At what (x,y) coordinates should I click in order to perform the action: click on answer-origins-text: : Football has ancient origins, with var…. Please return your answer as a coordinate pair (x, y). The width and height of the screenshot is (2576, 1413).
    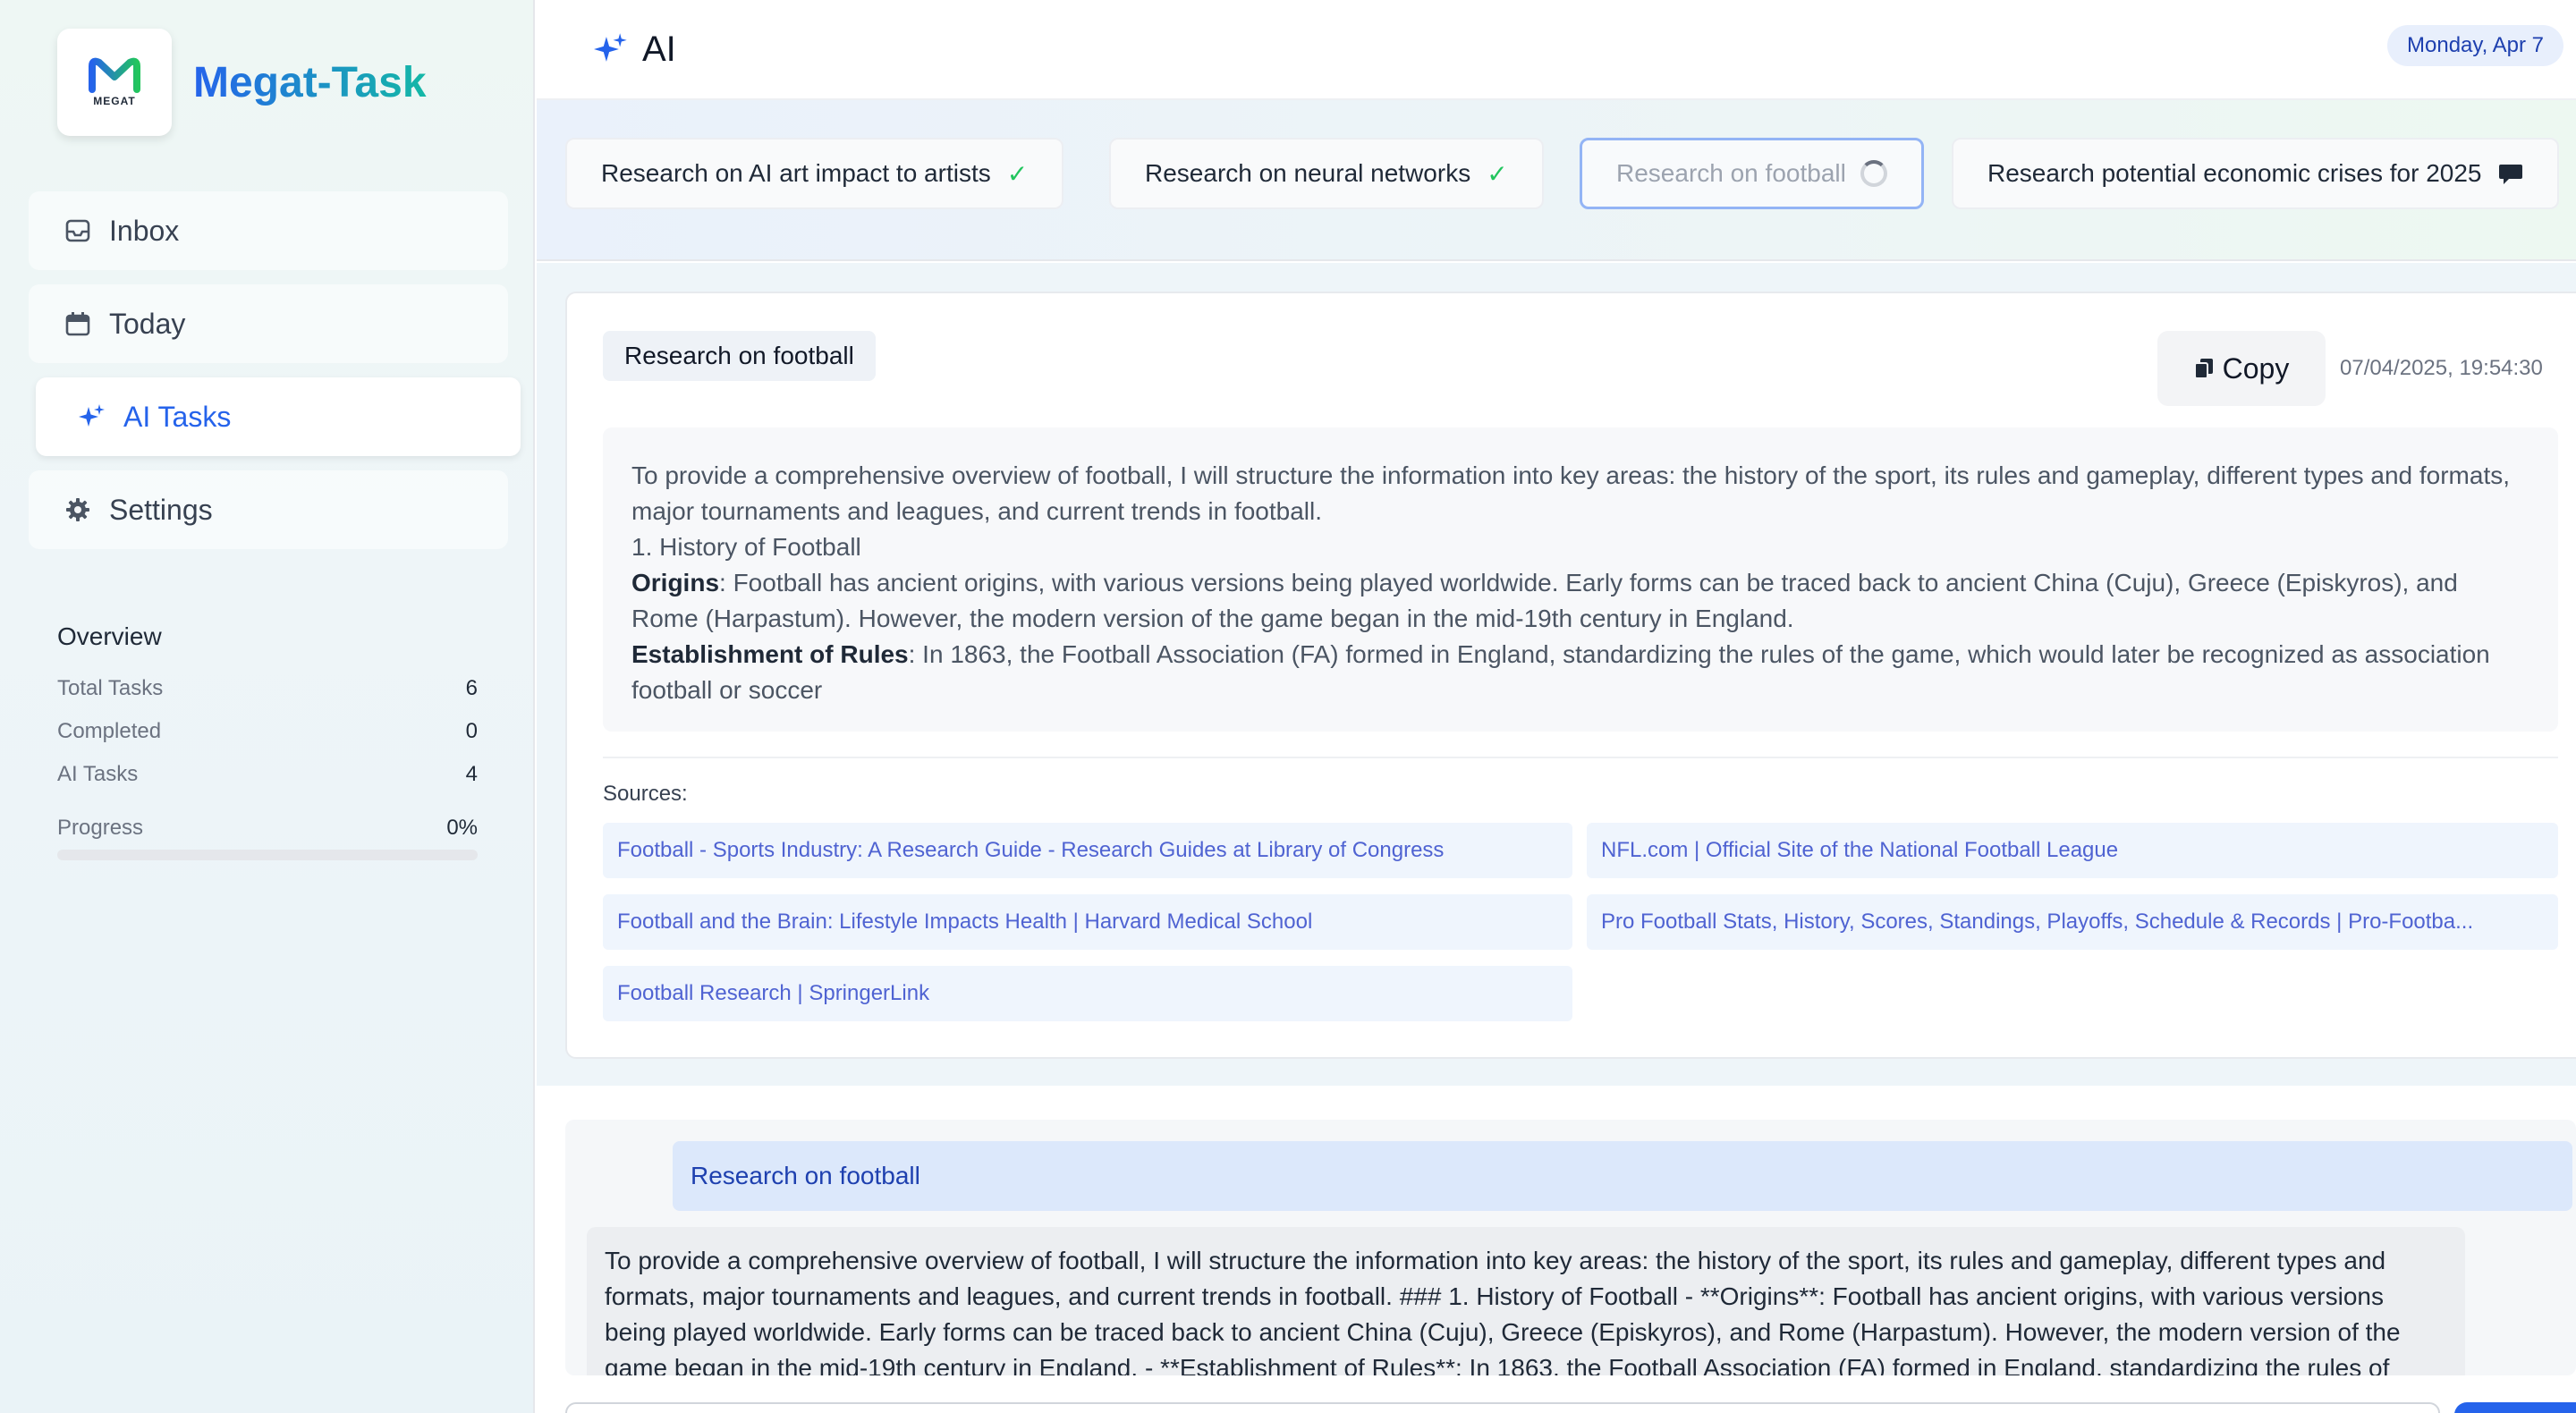
    Looking at the image, I should click on (1544, 600).